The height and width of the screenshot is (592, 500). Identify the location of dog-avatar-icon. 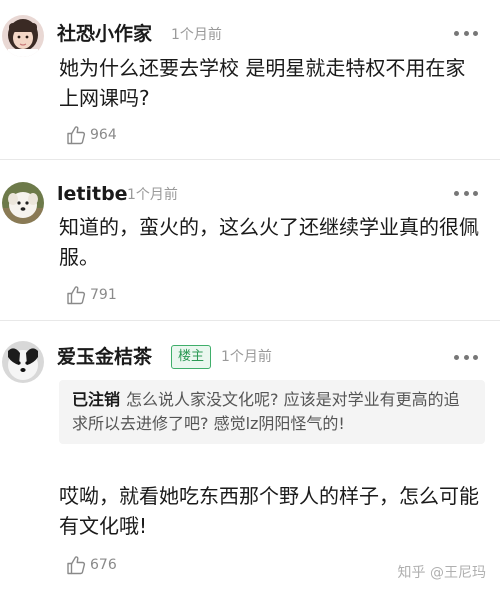
(23, 203).